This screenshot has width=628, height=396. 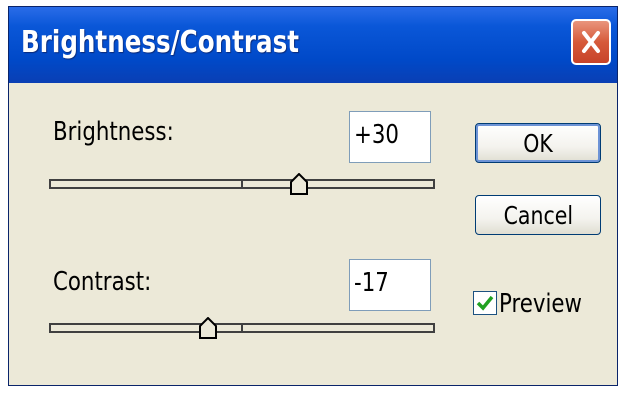 I want to click on ok-button-label: OK, so click(x=538, y=143).